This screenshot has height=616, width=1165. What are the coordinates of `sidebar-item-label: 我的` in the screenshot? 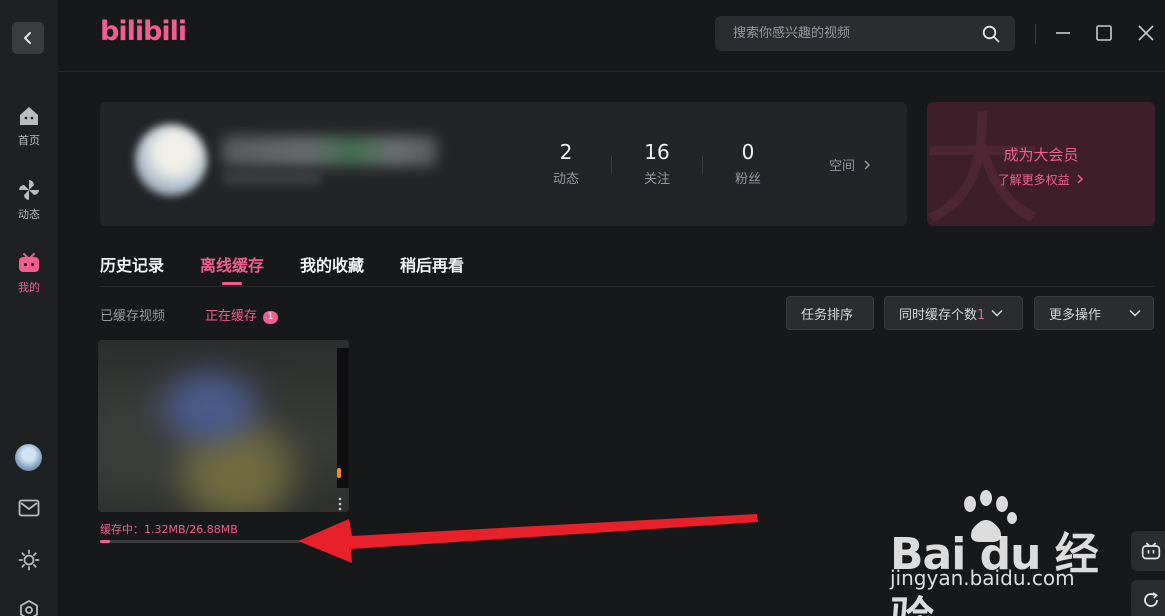 It's located at (29, 287).